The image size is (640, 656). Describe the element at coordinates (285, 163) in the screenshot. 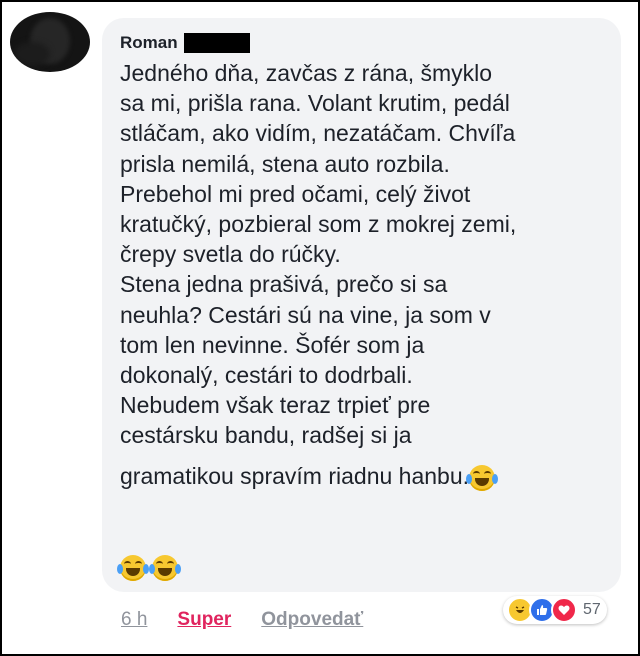

I see `comment-line: prisla nemilá, stena auto rozbila.` at that location.